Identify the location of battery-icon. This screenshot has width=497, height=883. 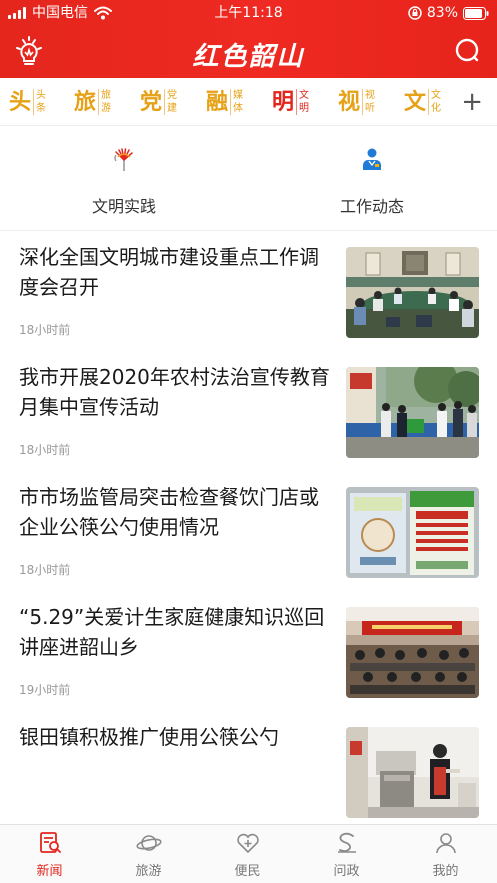
(476, 13).